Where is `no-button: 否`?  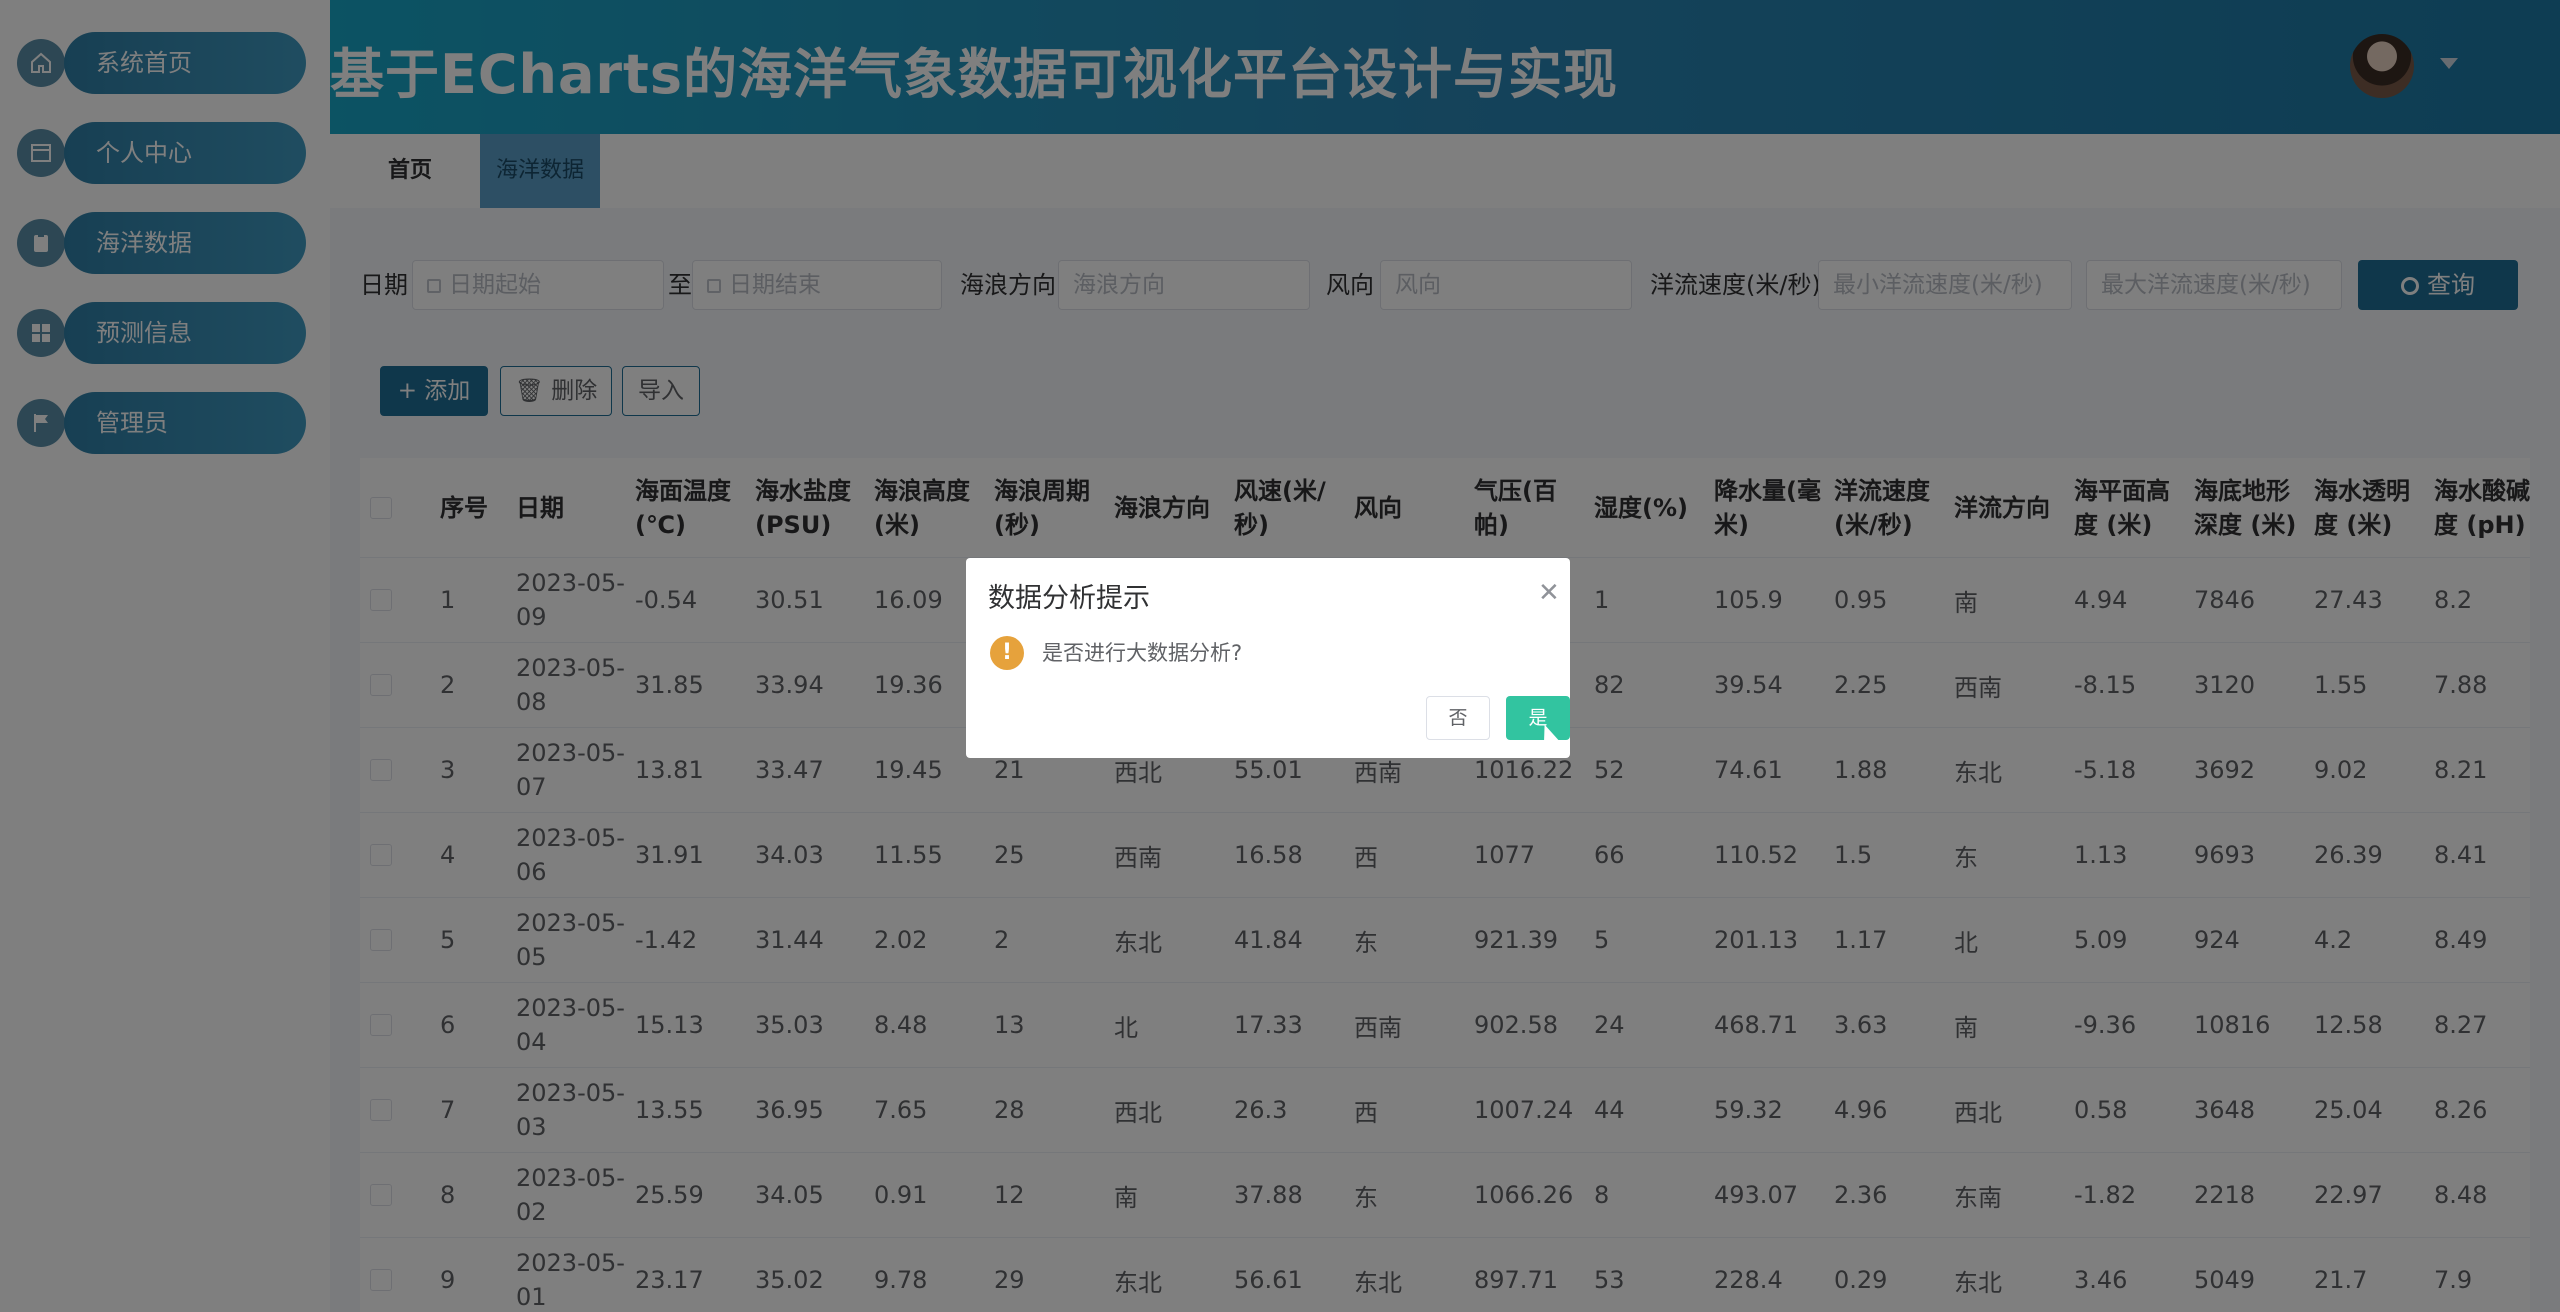 no-button: 否 is located at coordinates (1458, 718).